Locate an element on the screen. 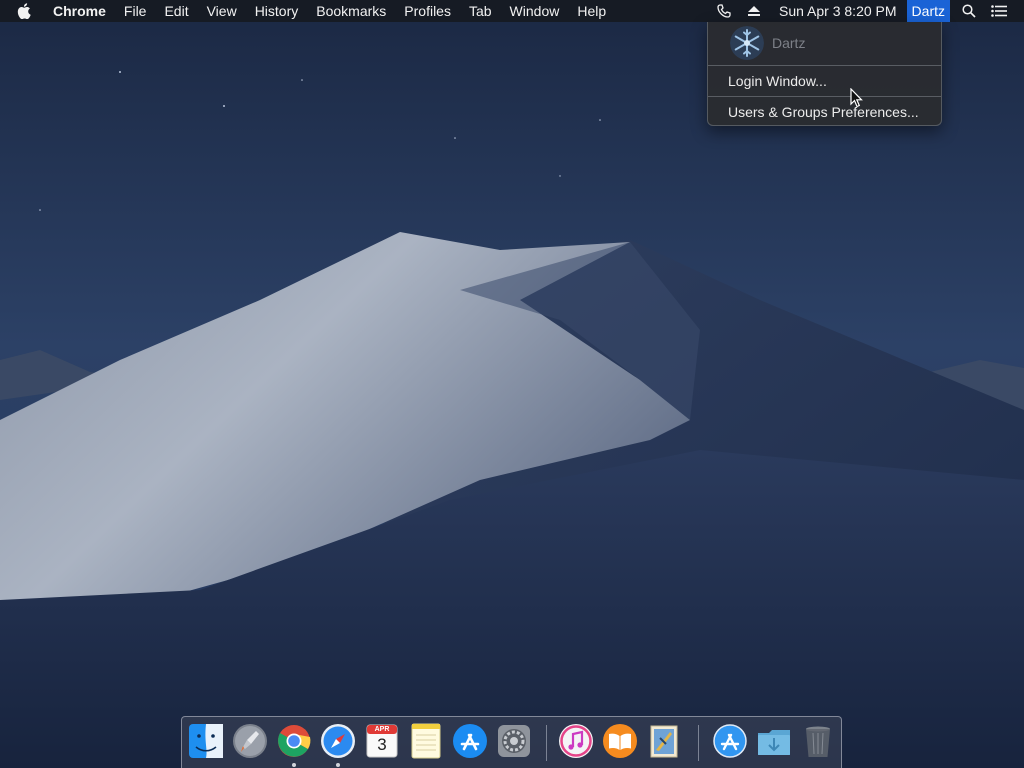 The image size is (1024, 768). eject-icon is located at coordinates (754, 11).